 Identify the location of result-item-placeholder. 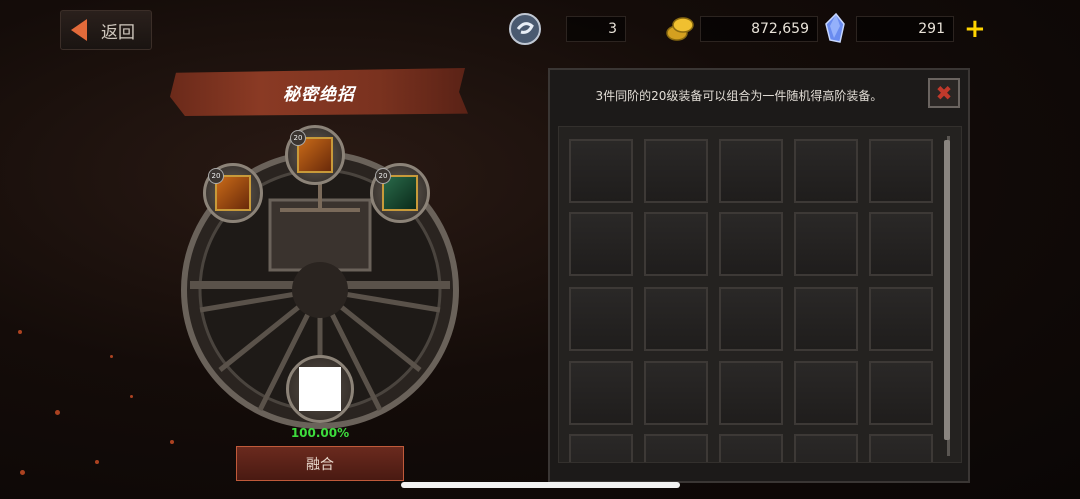
(320, 389).